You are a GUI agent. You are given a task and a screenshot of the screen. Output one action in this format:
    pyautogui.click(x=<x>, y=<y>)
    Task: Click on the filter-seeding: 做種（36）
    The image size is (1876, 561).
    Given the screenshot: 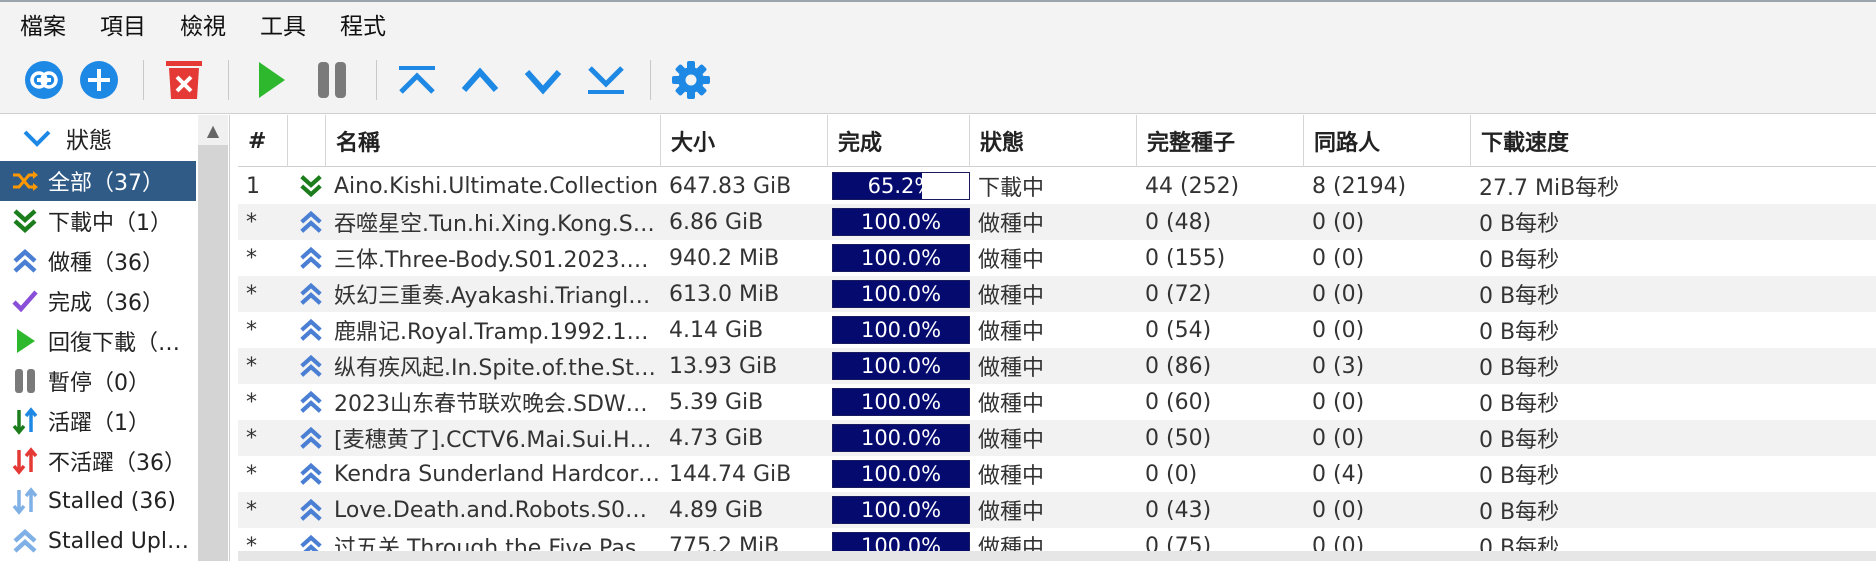 What is the action you would take?
    pyautogui.click(x=98, y=261)
    